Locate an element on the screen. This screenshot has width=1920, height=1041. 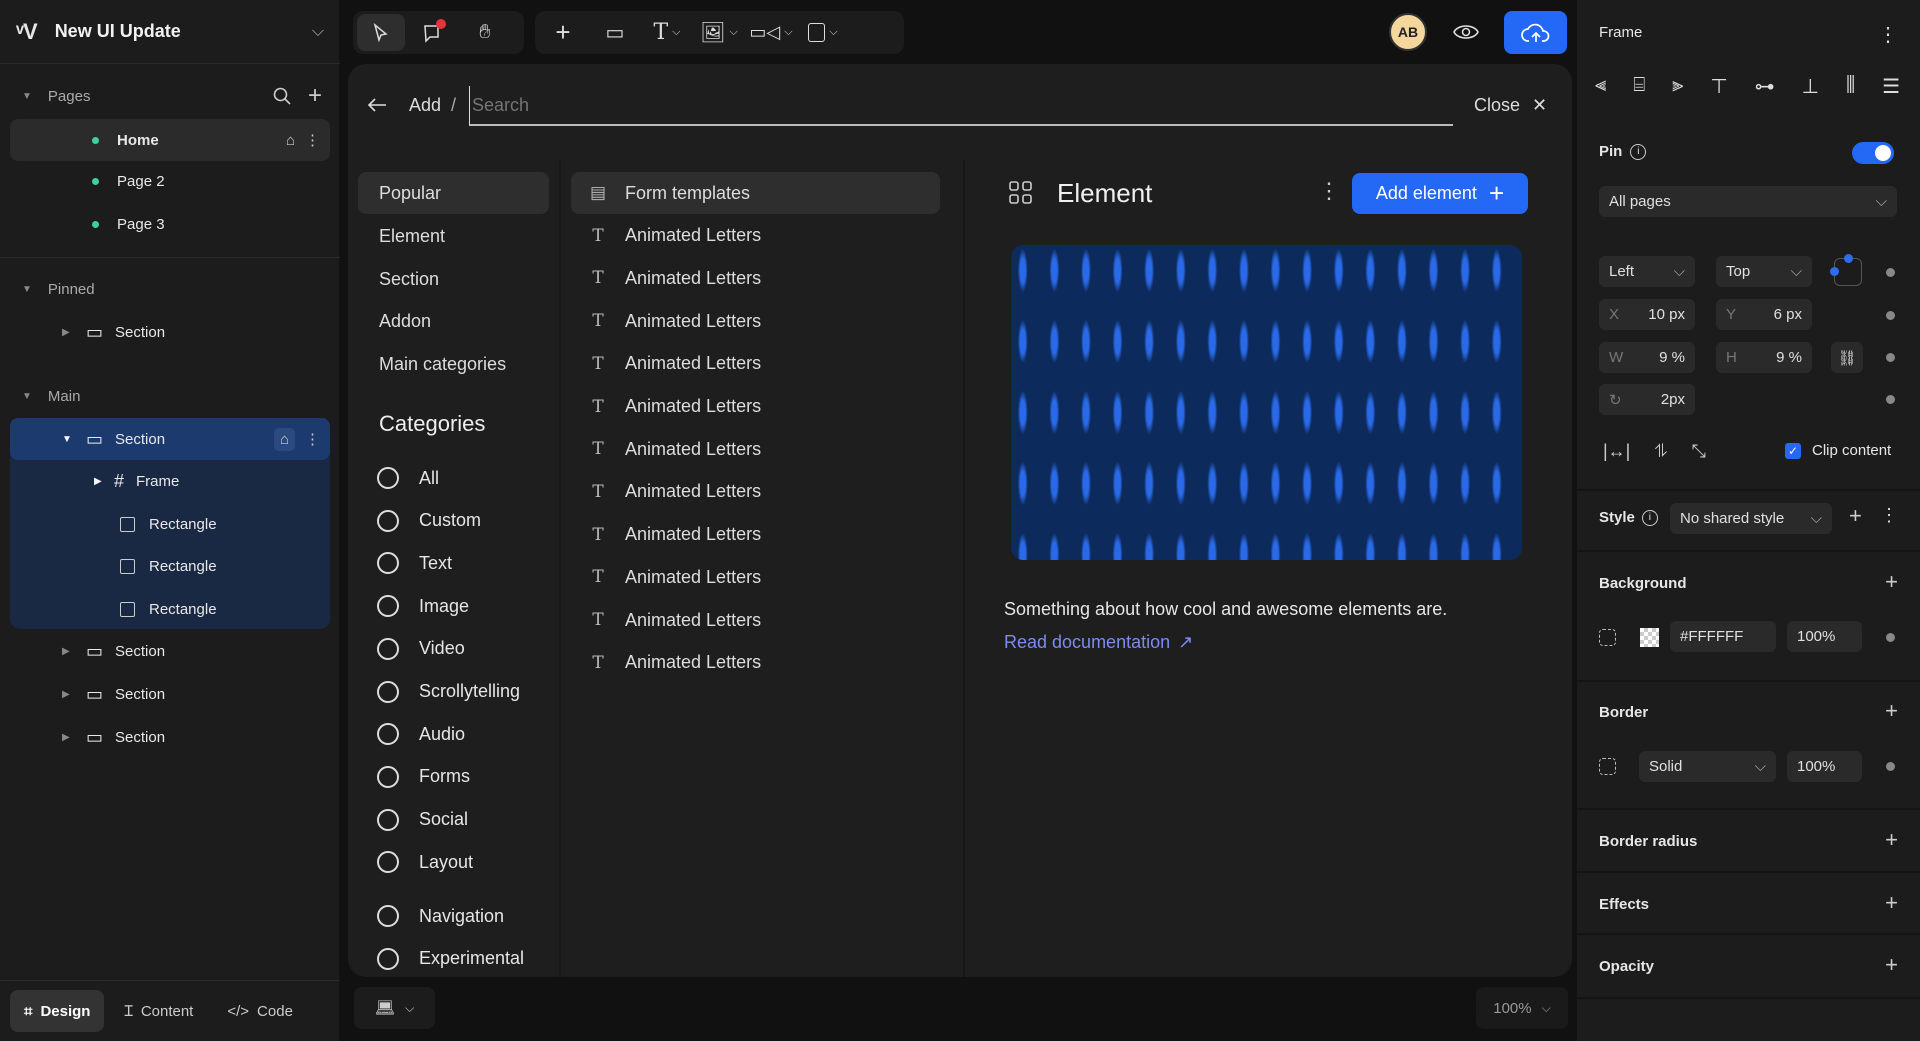
hand-tool: ✋︎ is located at coordinates (485, 32).